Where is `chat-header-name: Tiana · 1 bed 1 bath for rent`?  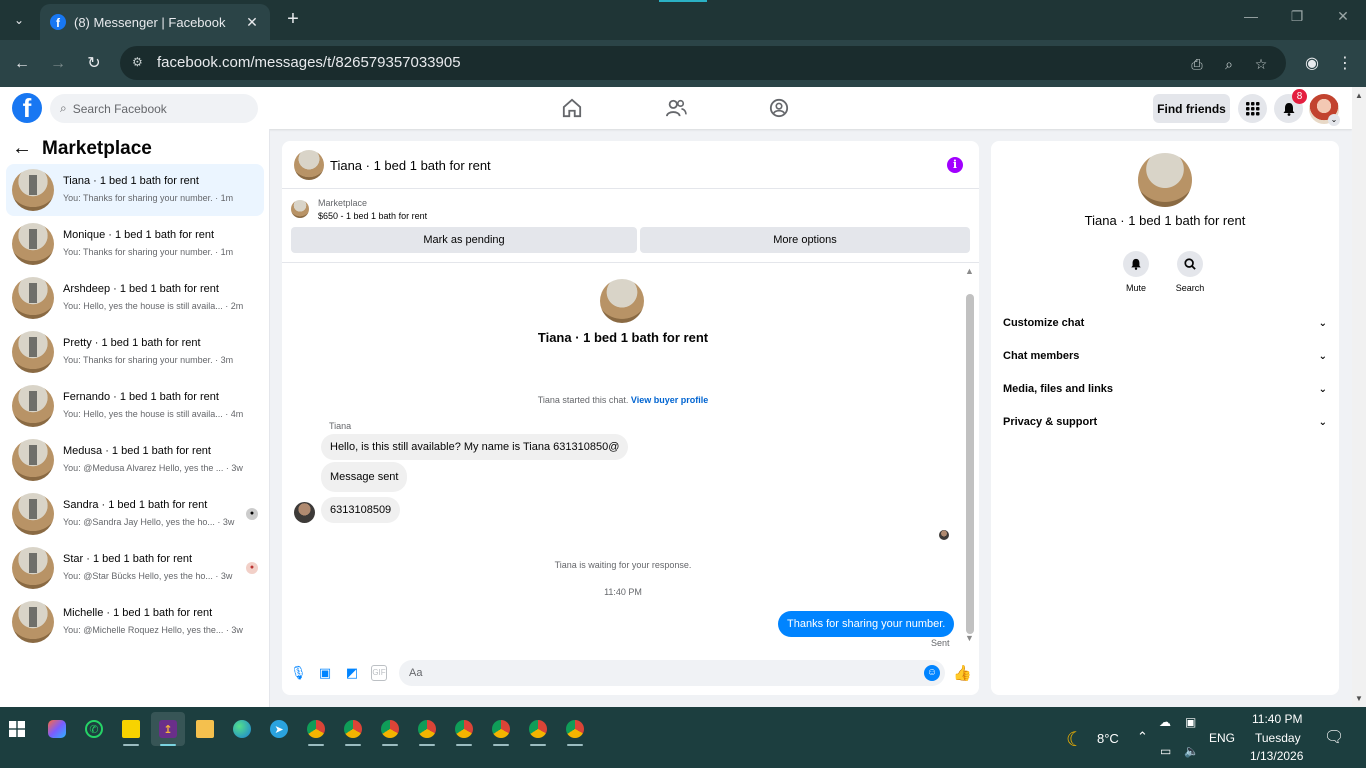 chat-header-name: Tiana · 1 bed 1 bath for rent is located at coordinates (410, 165).